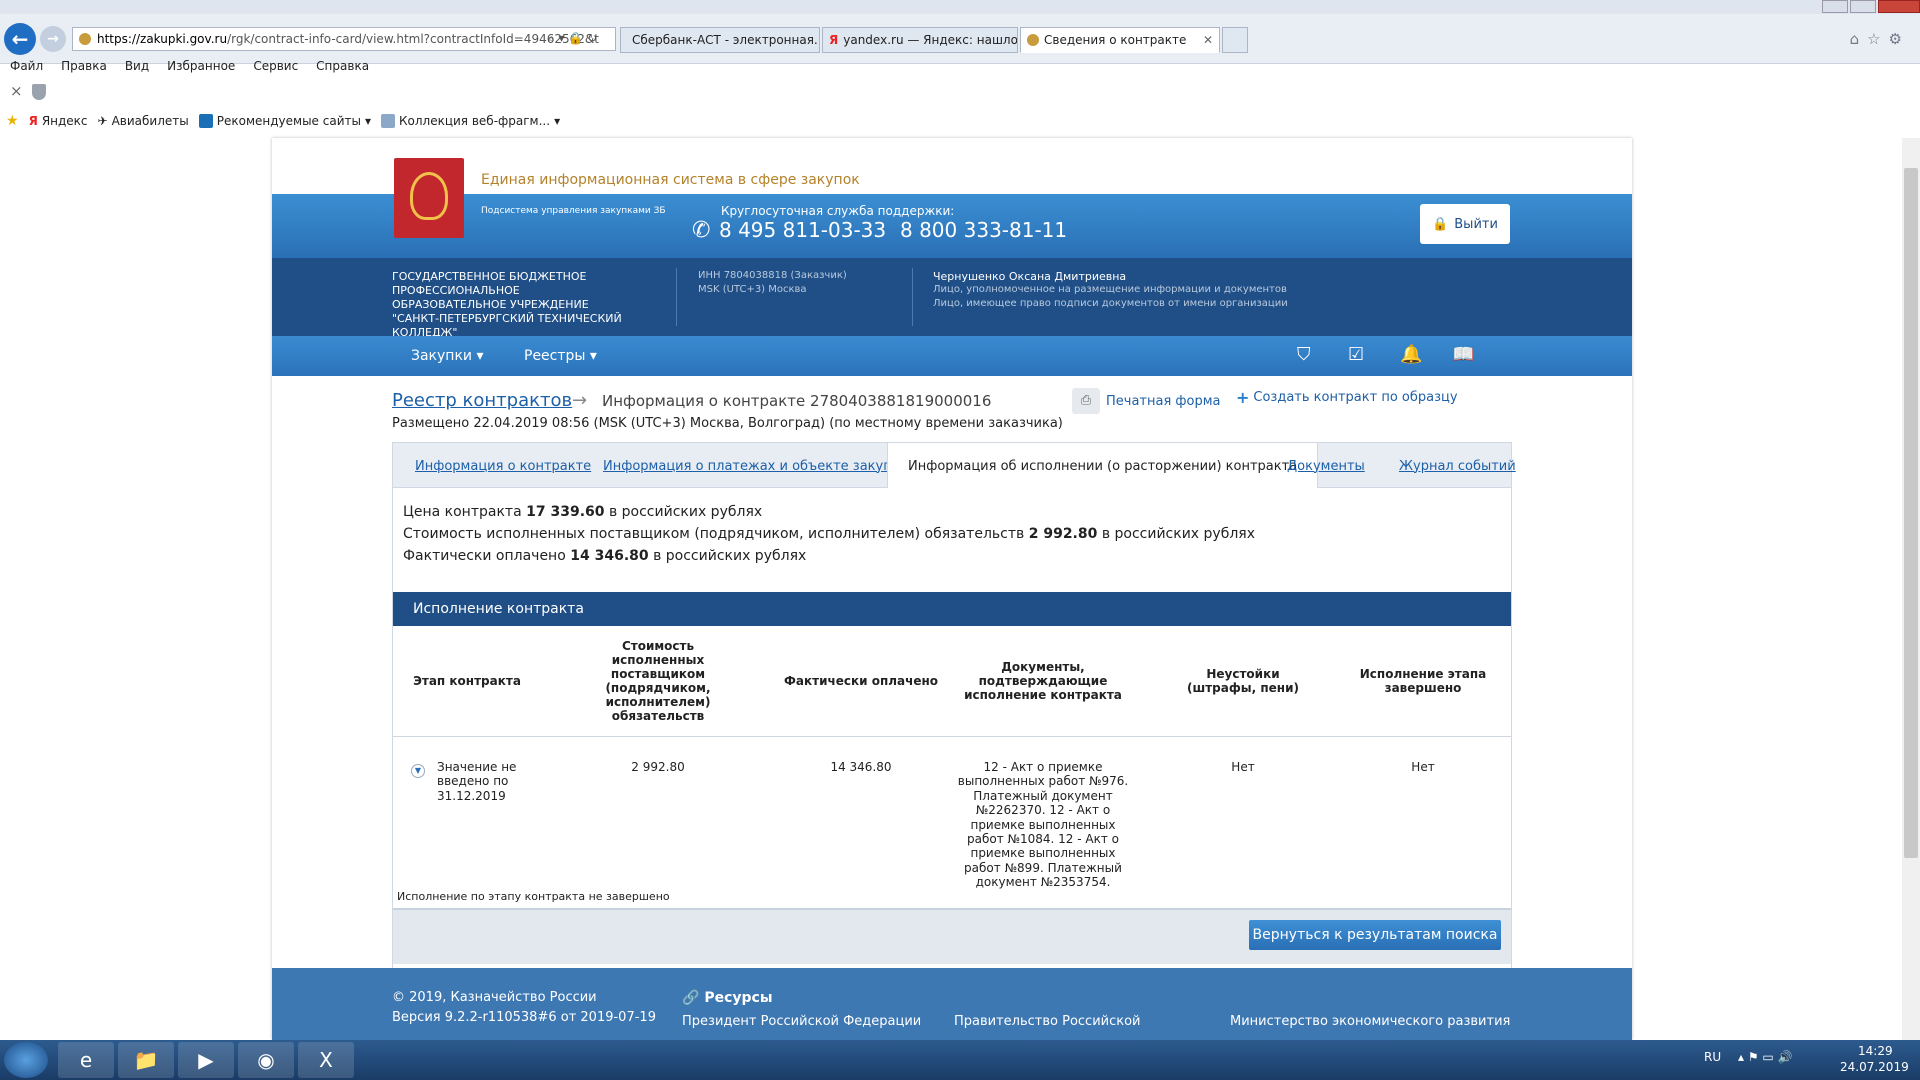  I want to click on tab-documents: Документы, so click(1326, 466).